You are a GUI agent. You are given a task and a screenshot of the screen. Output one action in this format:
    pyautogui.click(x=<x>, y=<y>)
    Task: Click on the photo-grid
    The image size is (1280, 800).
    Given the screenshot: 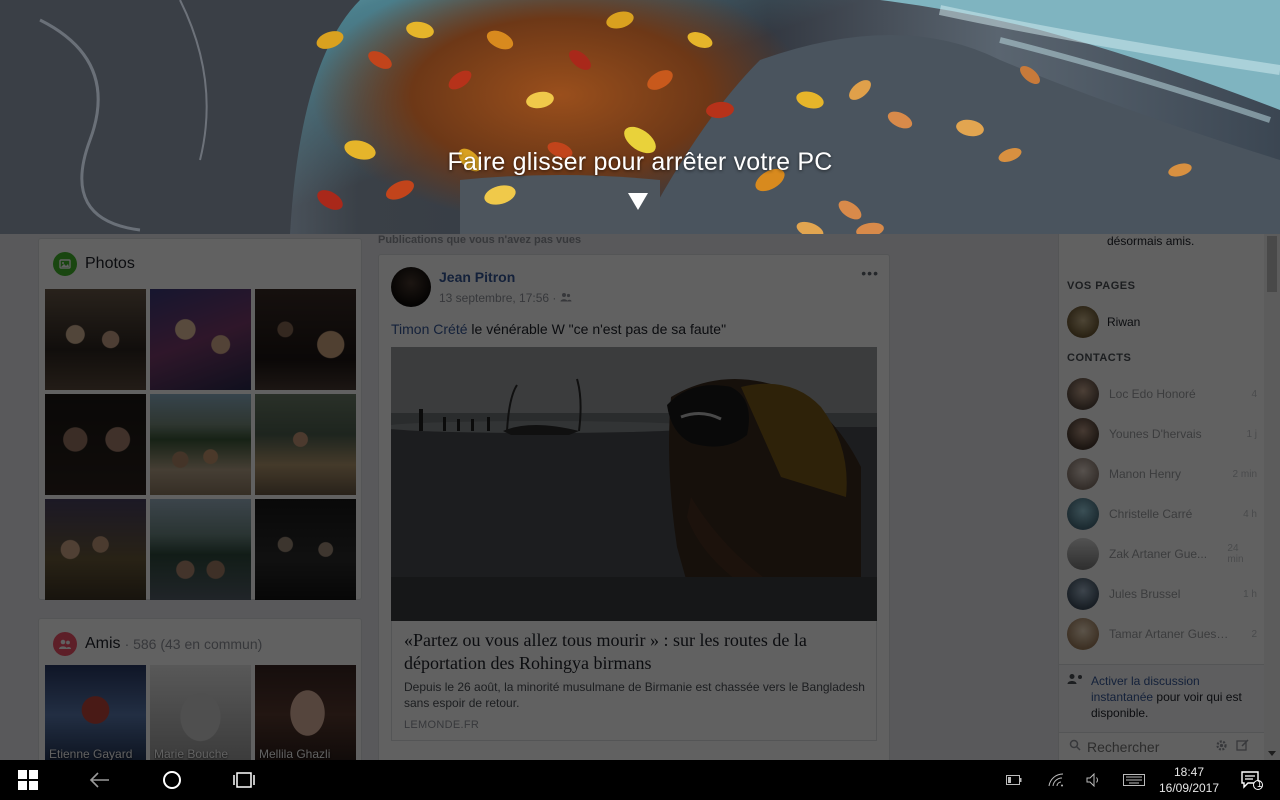 What is the action you would take?
    pyautogui.click(x=201, y=444)
    